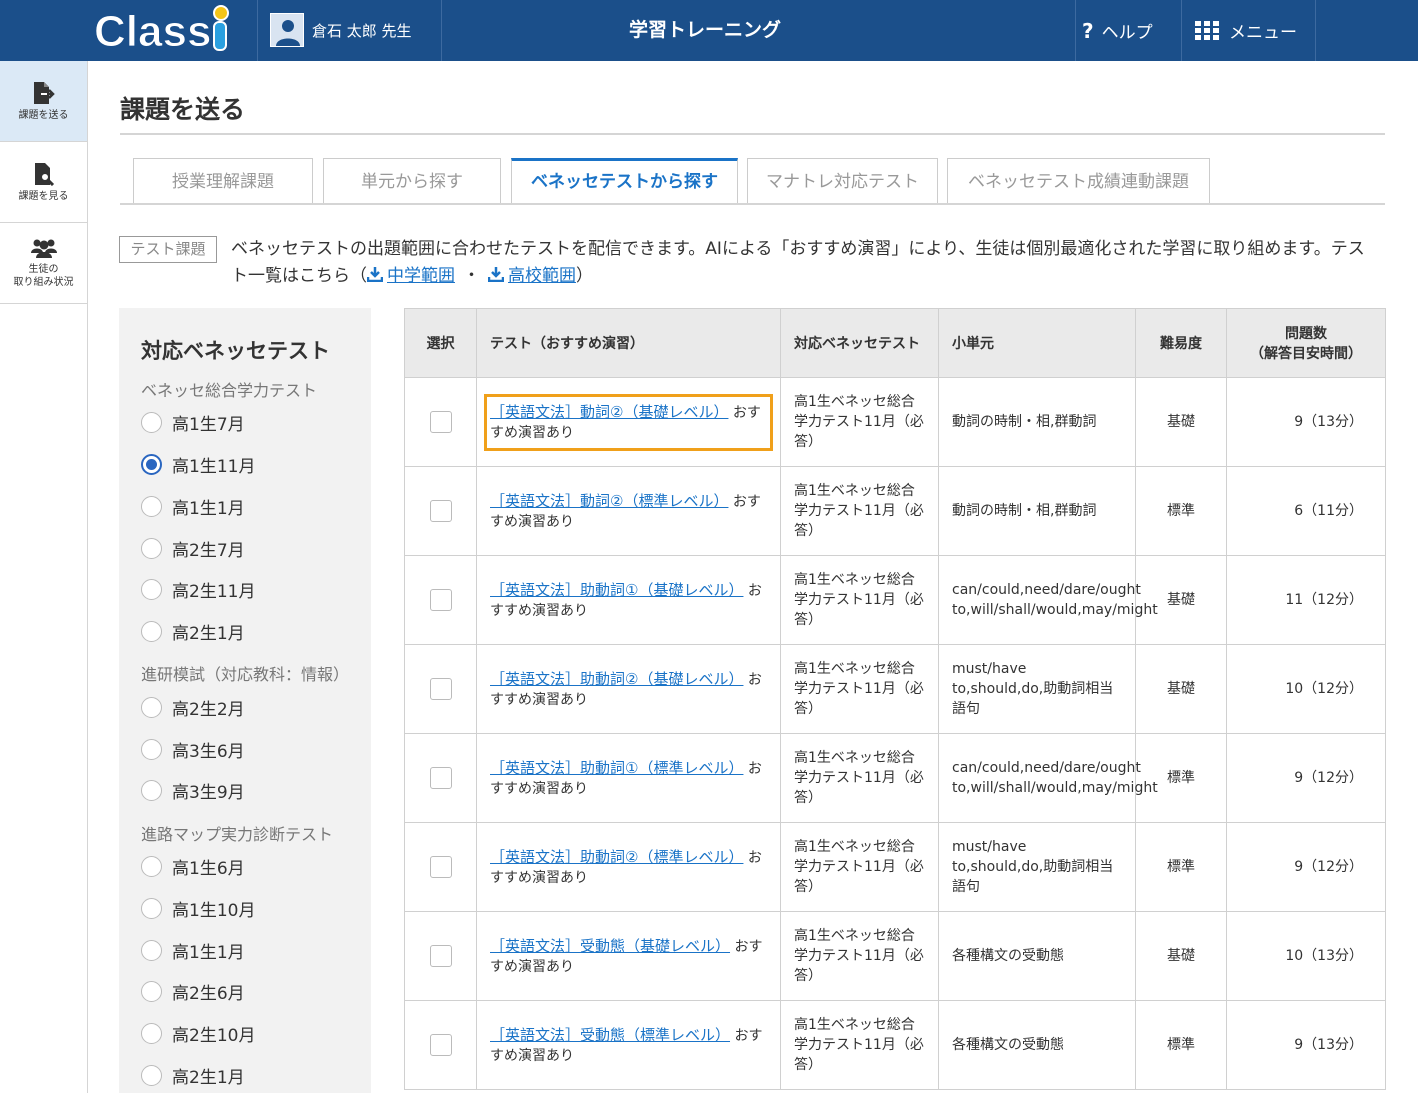 Image resolution: width=1418 pixels, height=1093 pixels. What do you see at coordinates (43, 101) in the screenshot?
I see `sidenav-send-assignment: 課題を送る` at bounding box center [43, 101].